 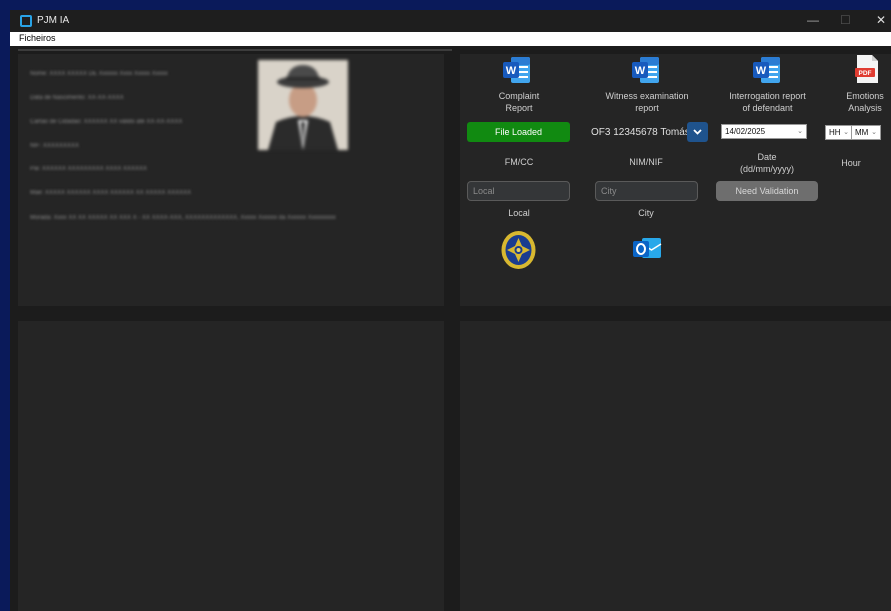 What do you see at coordinates (867, 69) in the screenshot?
I see `pdf-icon: PDF` at bounding box center [867, 69].